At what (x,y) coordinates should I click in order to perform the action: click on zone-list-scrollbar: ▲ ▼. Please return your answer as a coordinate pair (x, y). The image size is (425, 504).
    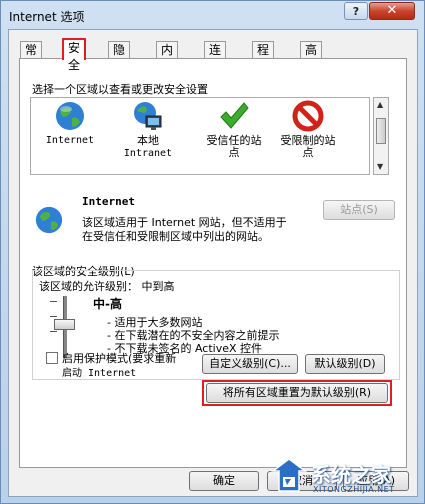
    Looking at the image, I should click on (381, 136).